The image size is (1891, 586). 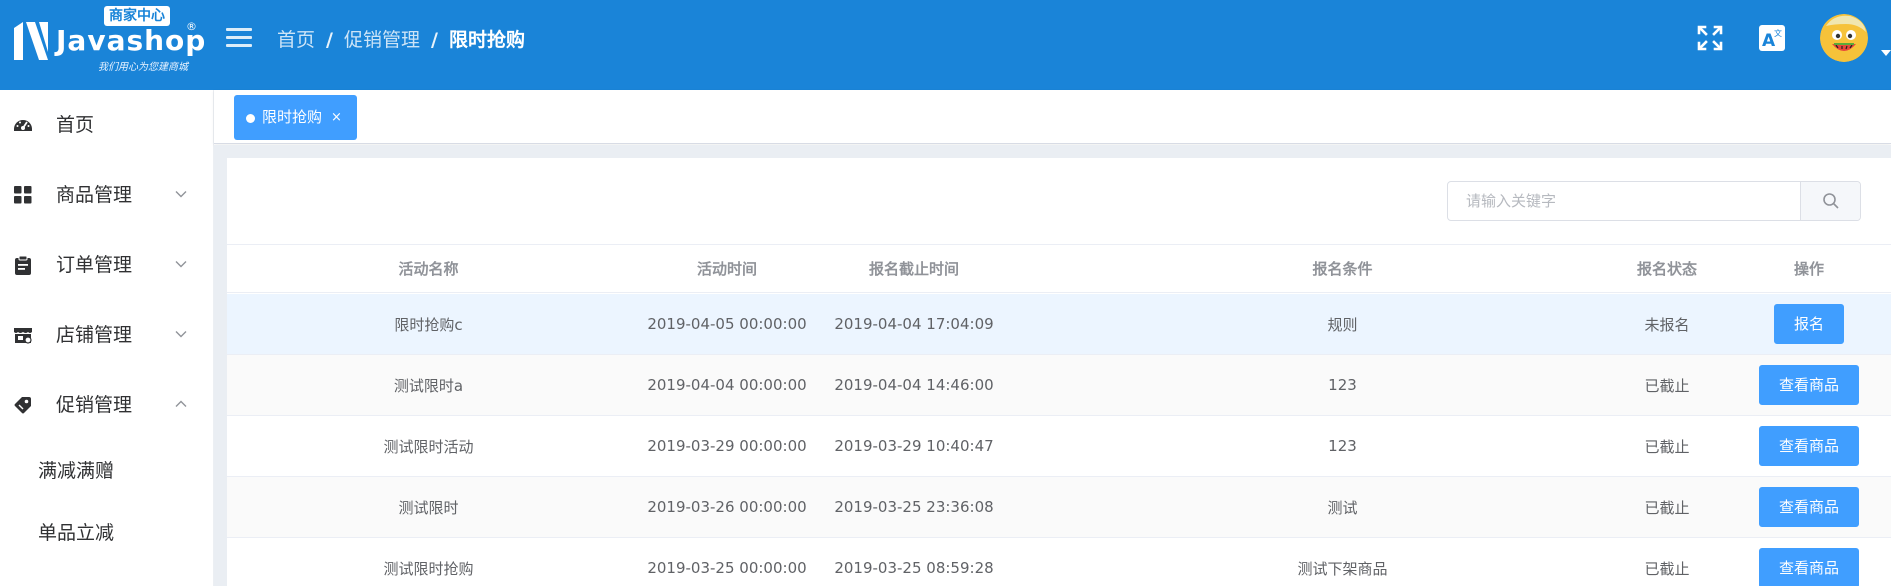 I want to click on menu-toggle-icon, so click(x=239, y=38).